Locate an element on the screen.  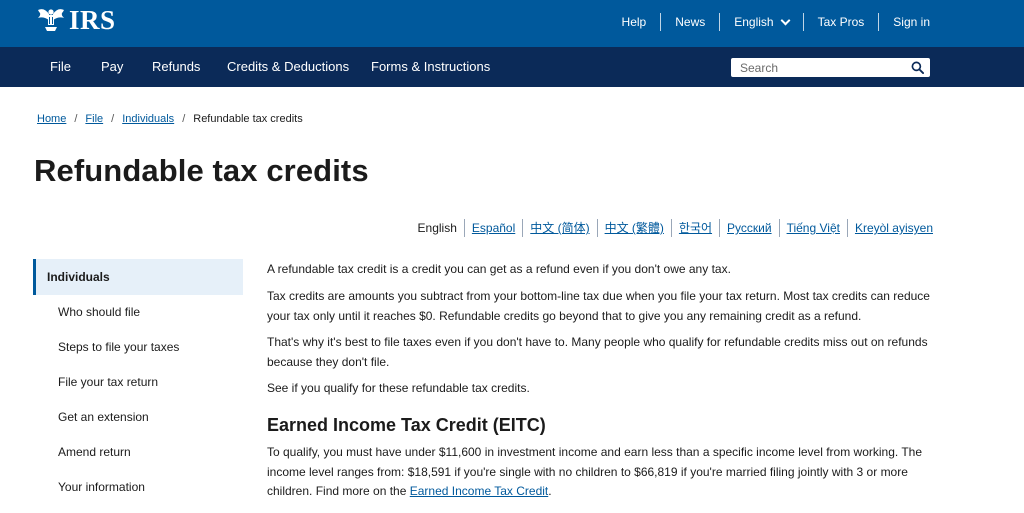
breadcrumb-individuals: Individuals is located at coordinates (148, 119).